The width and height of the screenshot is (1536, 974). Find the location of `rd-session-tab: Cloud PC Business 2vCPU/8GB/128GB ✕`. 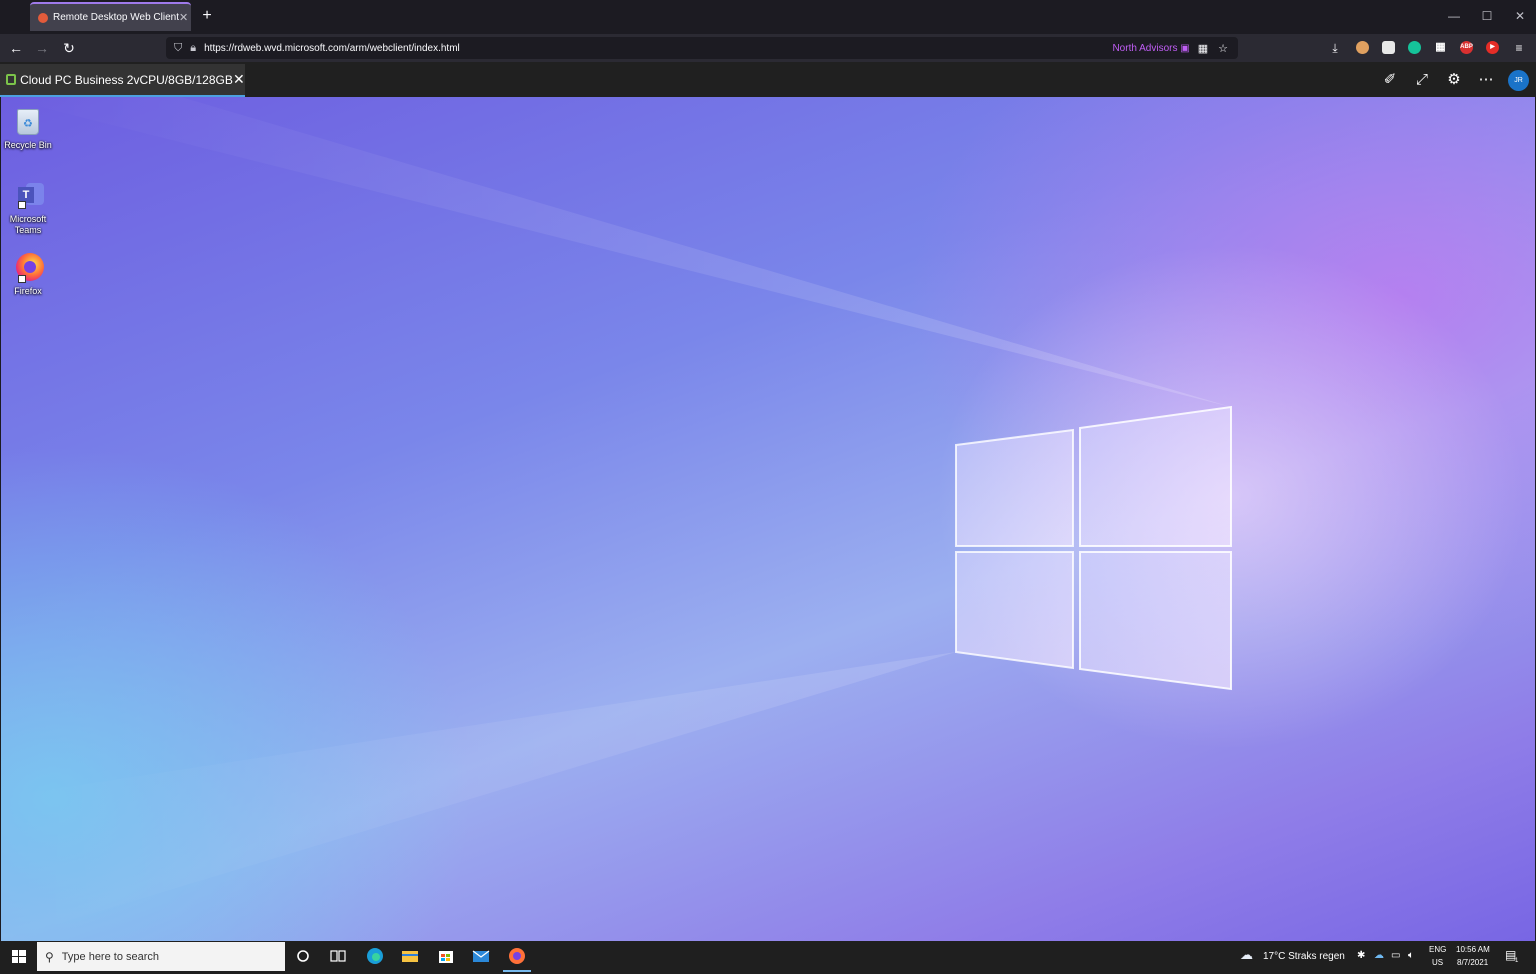

rd-session-tab: Cloud PC Business 2vCPU/8GB/128GB ✕ is located at coordinates (122, 80).